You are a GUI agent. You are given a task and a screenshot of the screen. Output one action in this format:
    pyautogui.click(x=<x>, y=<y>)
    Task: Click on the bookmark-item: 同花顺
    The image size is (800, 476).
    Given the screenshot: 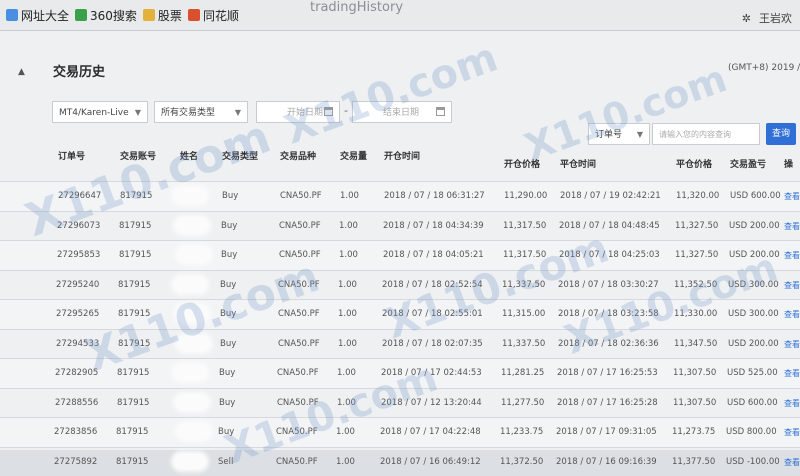 What is the action you would take?
    pyautogui.click(x=213, y=15)
    